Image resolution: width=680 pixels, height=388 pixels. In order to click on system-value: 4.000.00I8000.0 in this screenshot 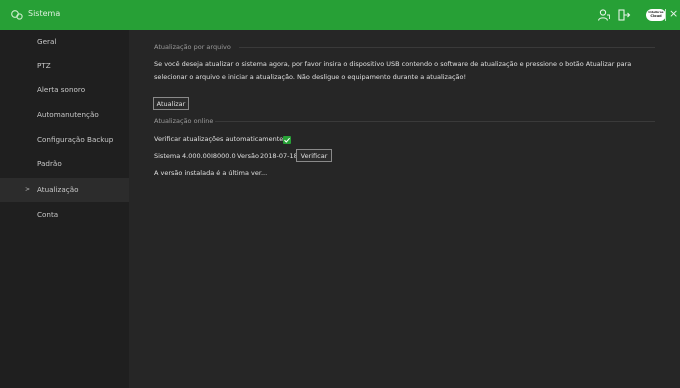, I will do `click(209, 156)`.